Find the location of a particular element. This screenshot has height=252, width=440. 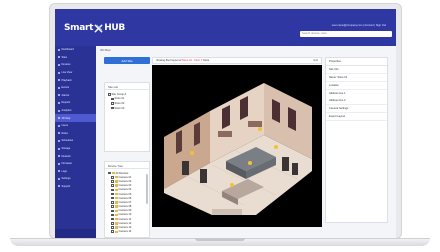

sidebar-item-analytics: Analytics is located at coordinates (75, 111).